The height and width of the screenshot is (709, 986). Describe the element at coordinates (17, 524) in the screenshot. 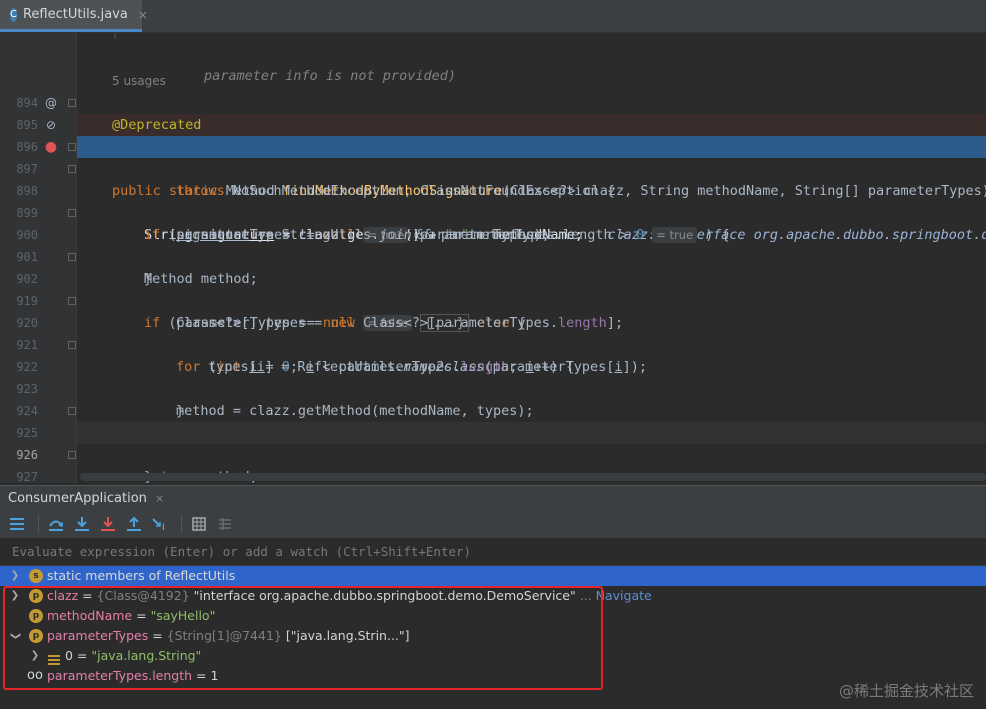

I see `frames-list-icon` at that location.